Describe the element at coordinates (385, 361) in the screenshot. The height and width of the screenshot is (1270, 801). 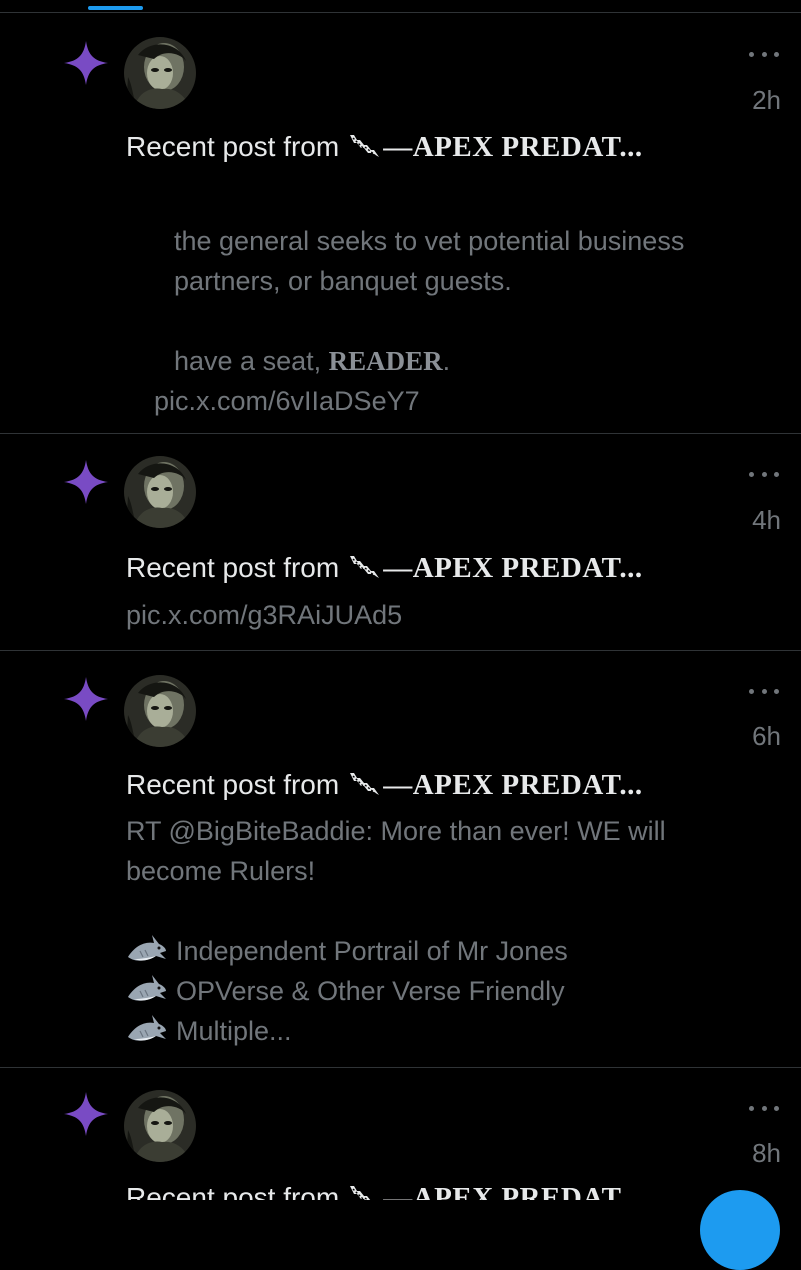
I see `bold-word: READER` at that location.